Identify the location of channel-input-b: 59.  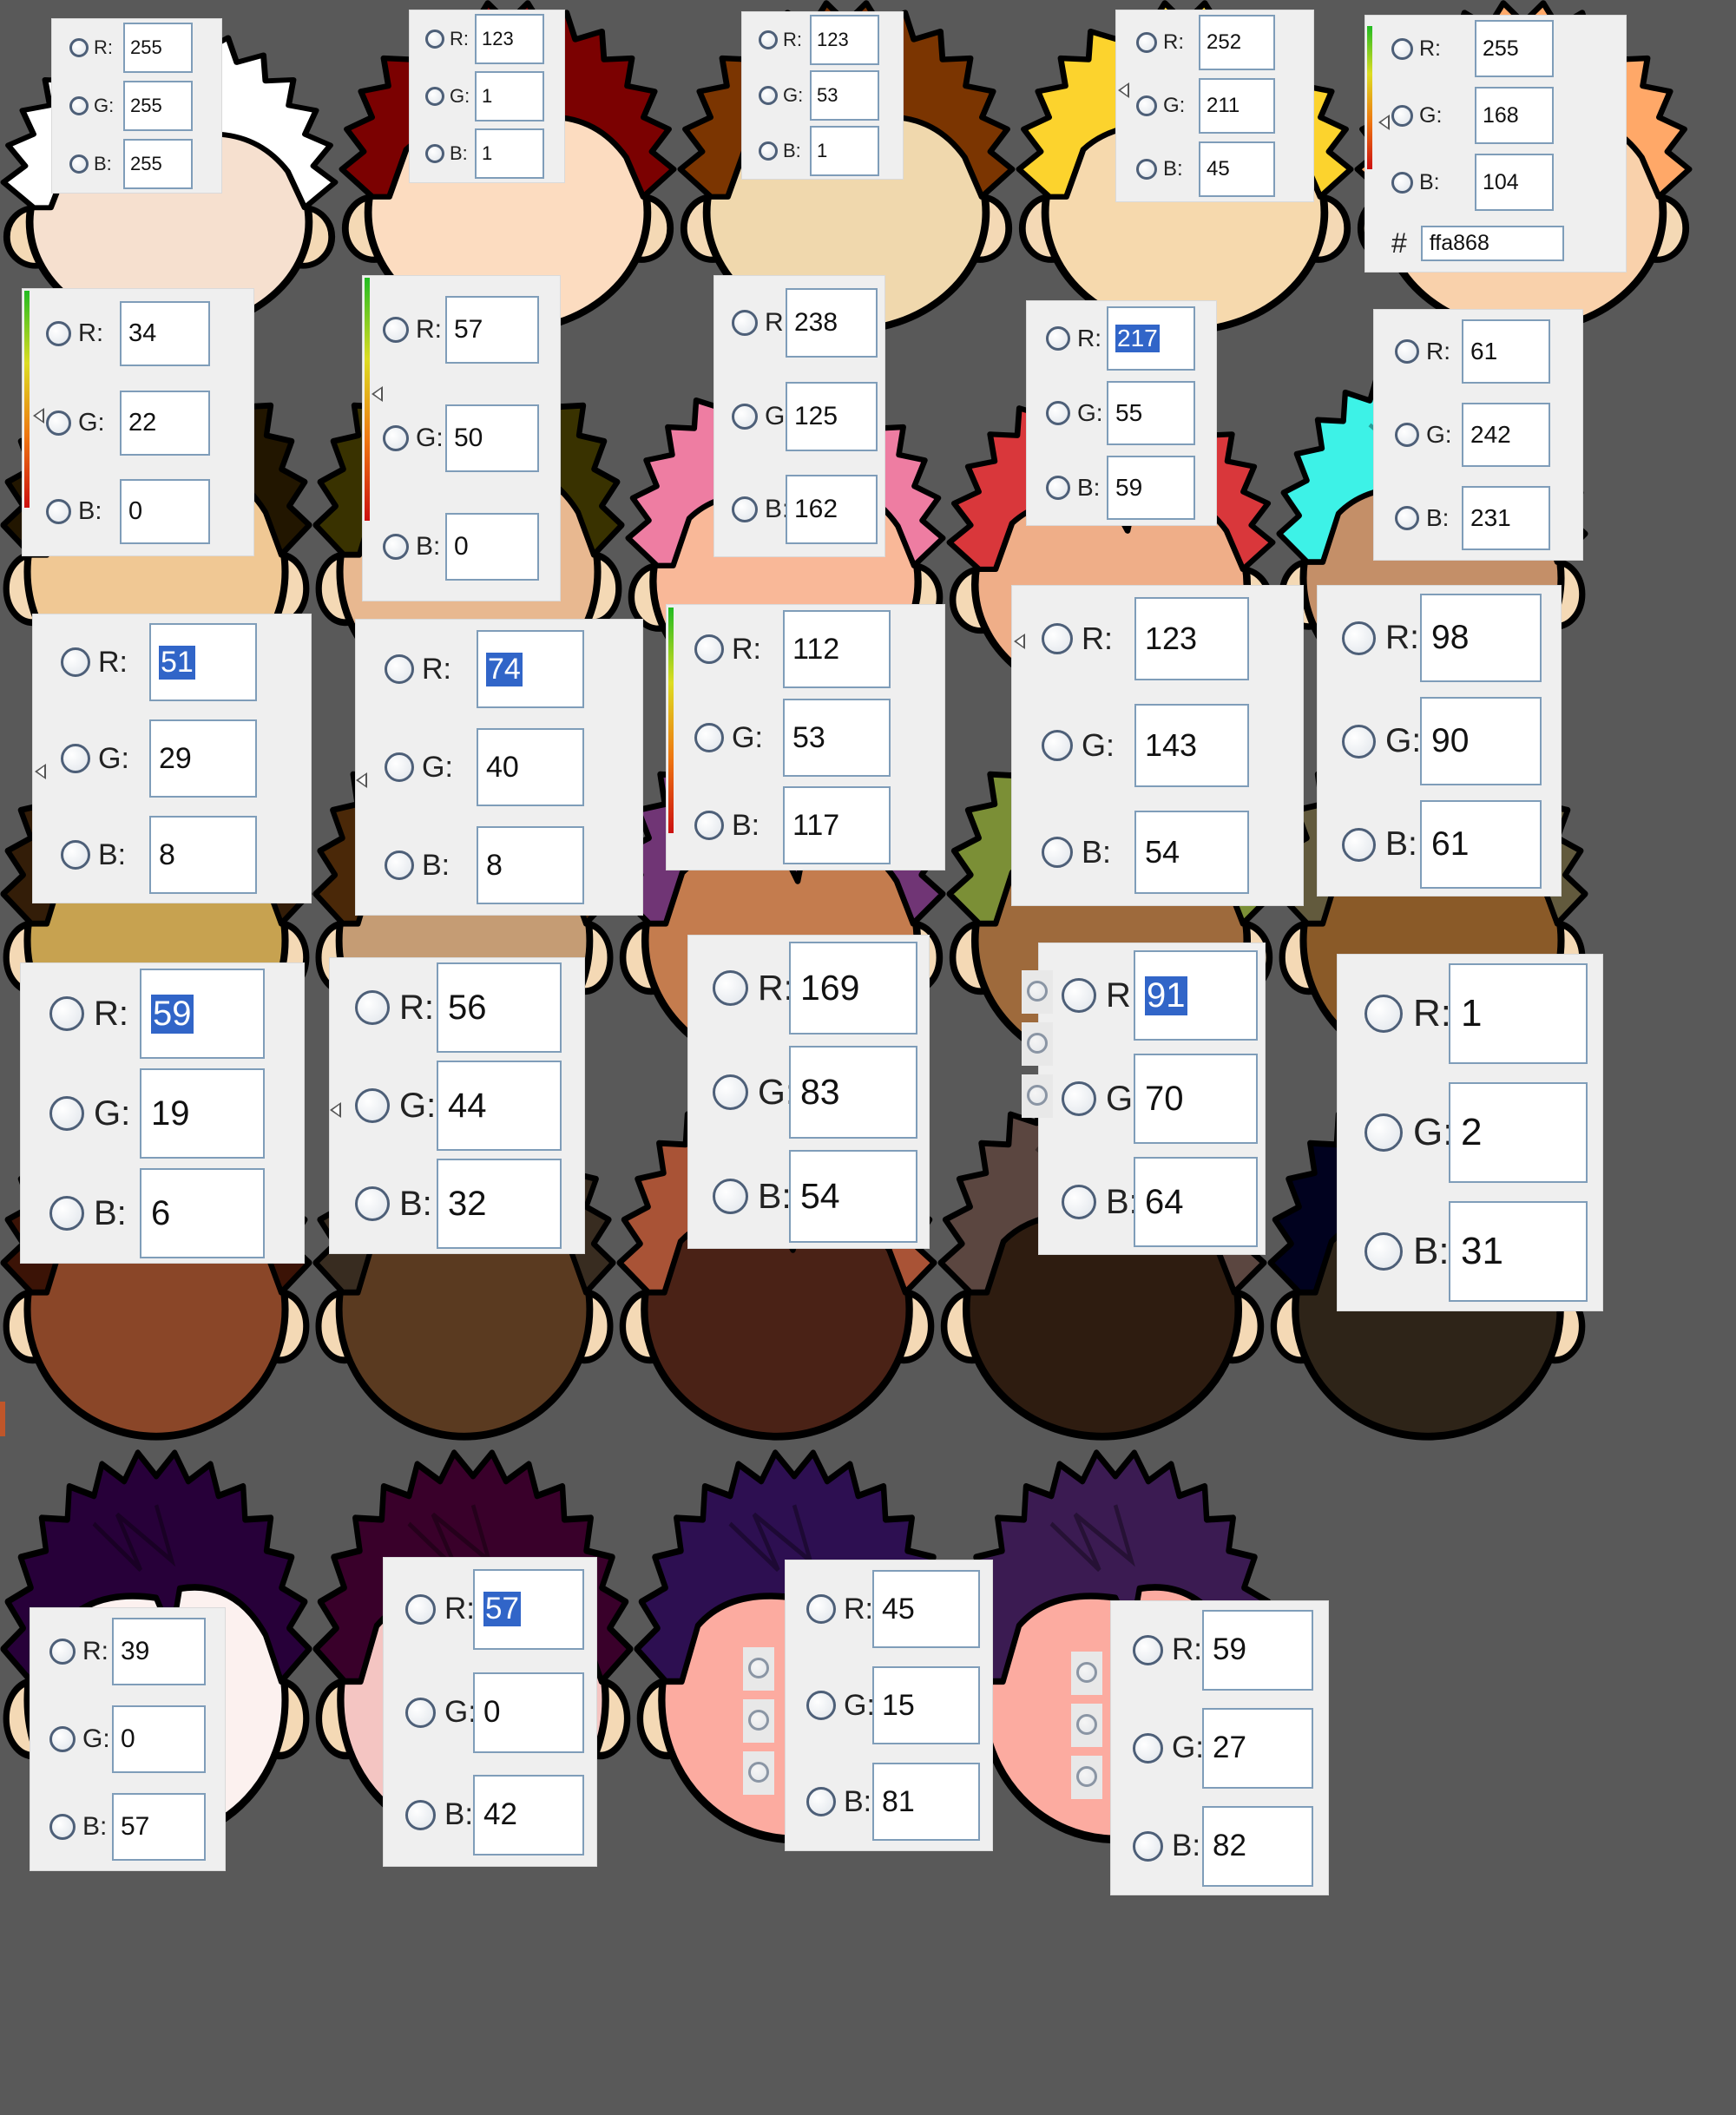
(1151, 488).